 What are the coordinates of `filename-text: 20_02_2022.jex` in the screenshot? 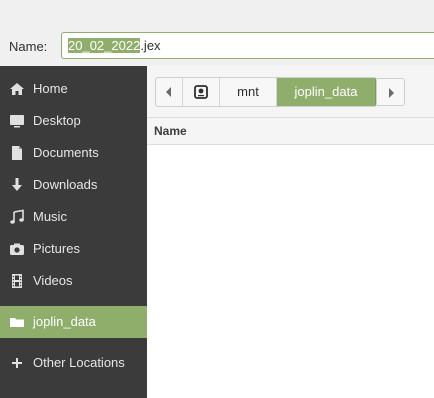 It's located at (114, 45).